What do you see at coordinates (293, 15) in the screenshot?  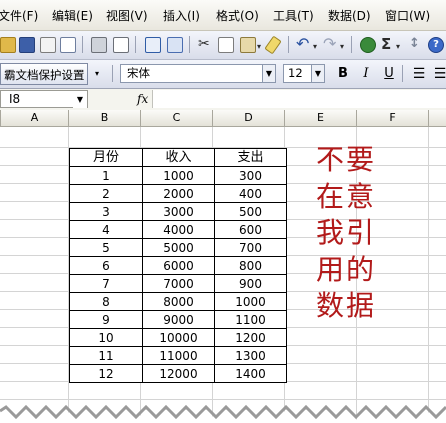 I see `menu-tools: 工具(T)` at bounding box center [293, 15].